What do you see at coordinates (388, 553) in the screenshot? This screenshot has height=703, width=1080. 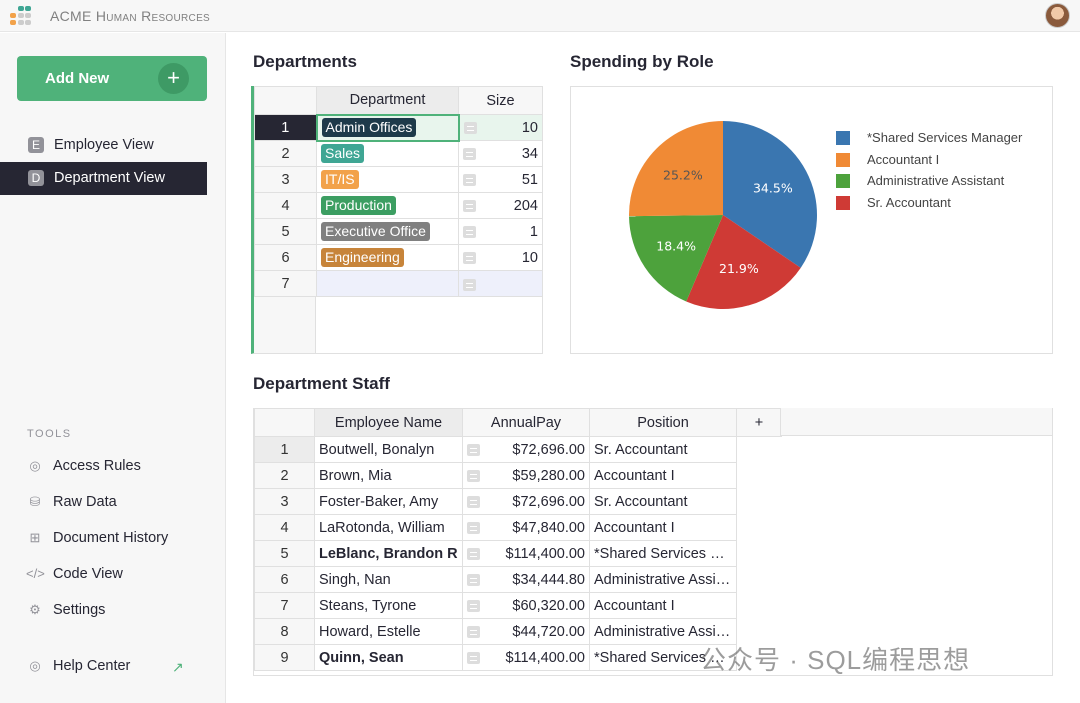 I see `employee-name-cell: LeBlanc, Brandon R` at bounding box center [388, 553].